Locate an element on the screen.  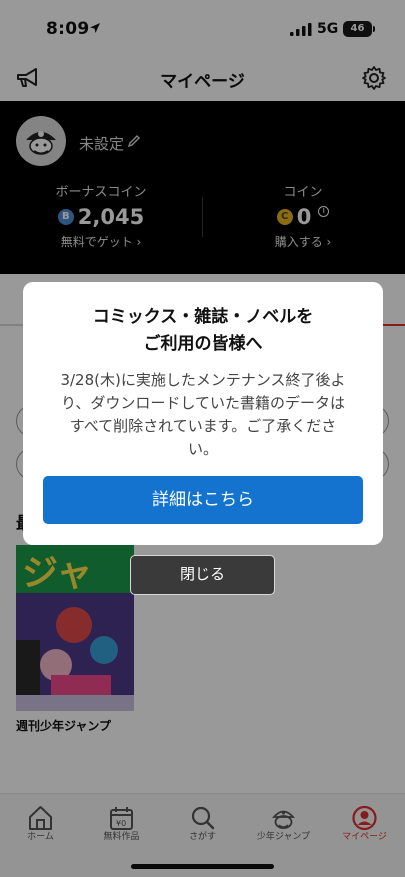
dialog-message-line: 3/28(木)に実施したメンテナンス終了後よ is located at coordinates (203, 380).